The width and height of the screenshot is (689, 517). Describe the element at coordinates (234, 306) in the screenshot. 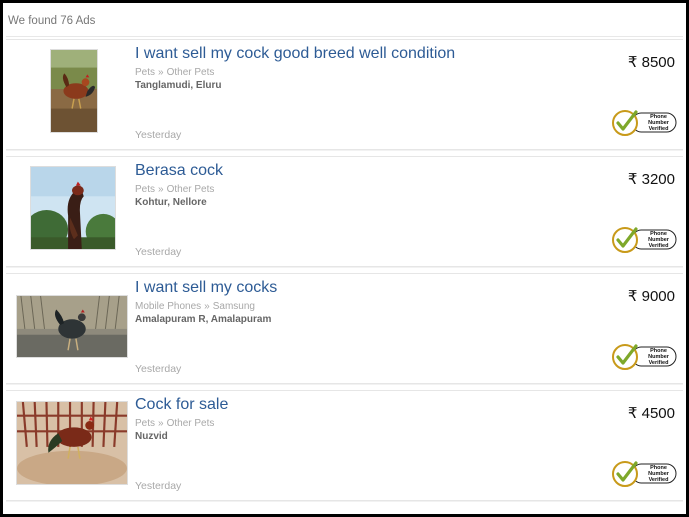

I see `subcategory-link: Samsung` at that location.